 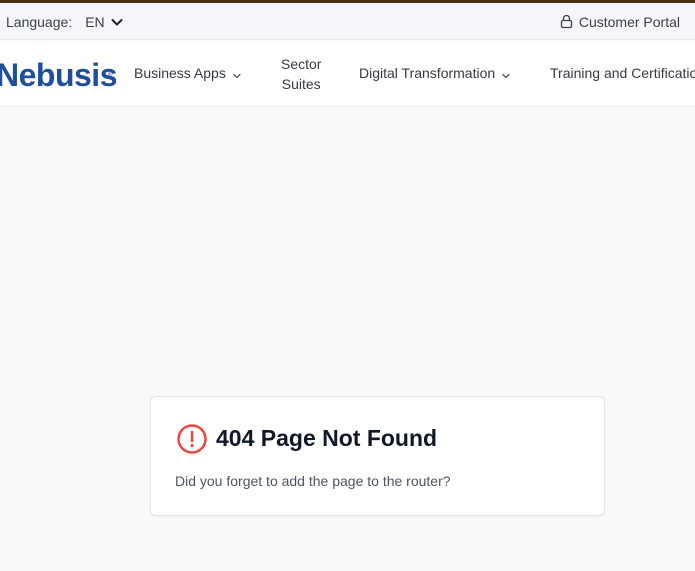 I want to click on nav-sector-suites-line1: Sector, so click(x=301, y=64).